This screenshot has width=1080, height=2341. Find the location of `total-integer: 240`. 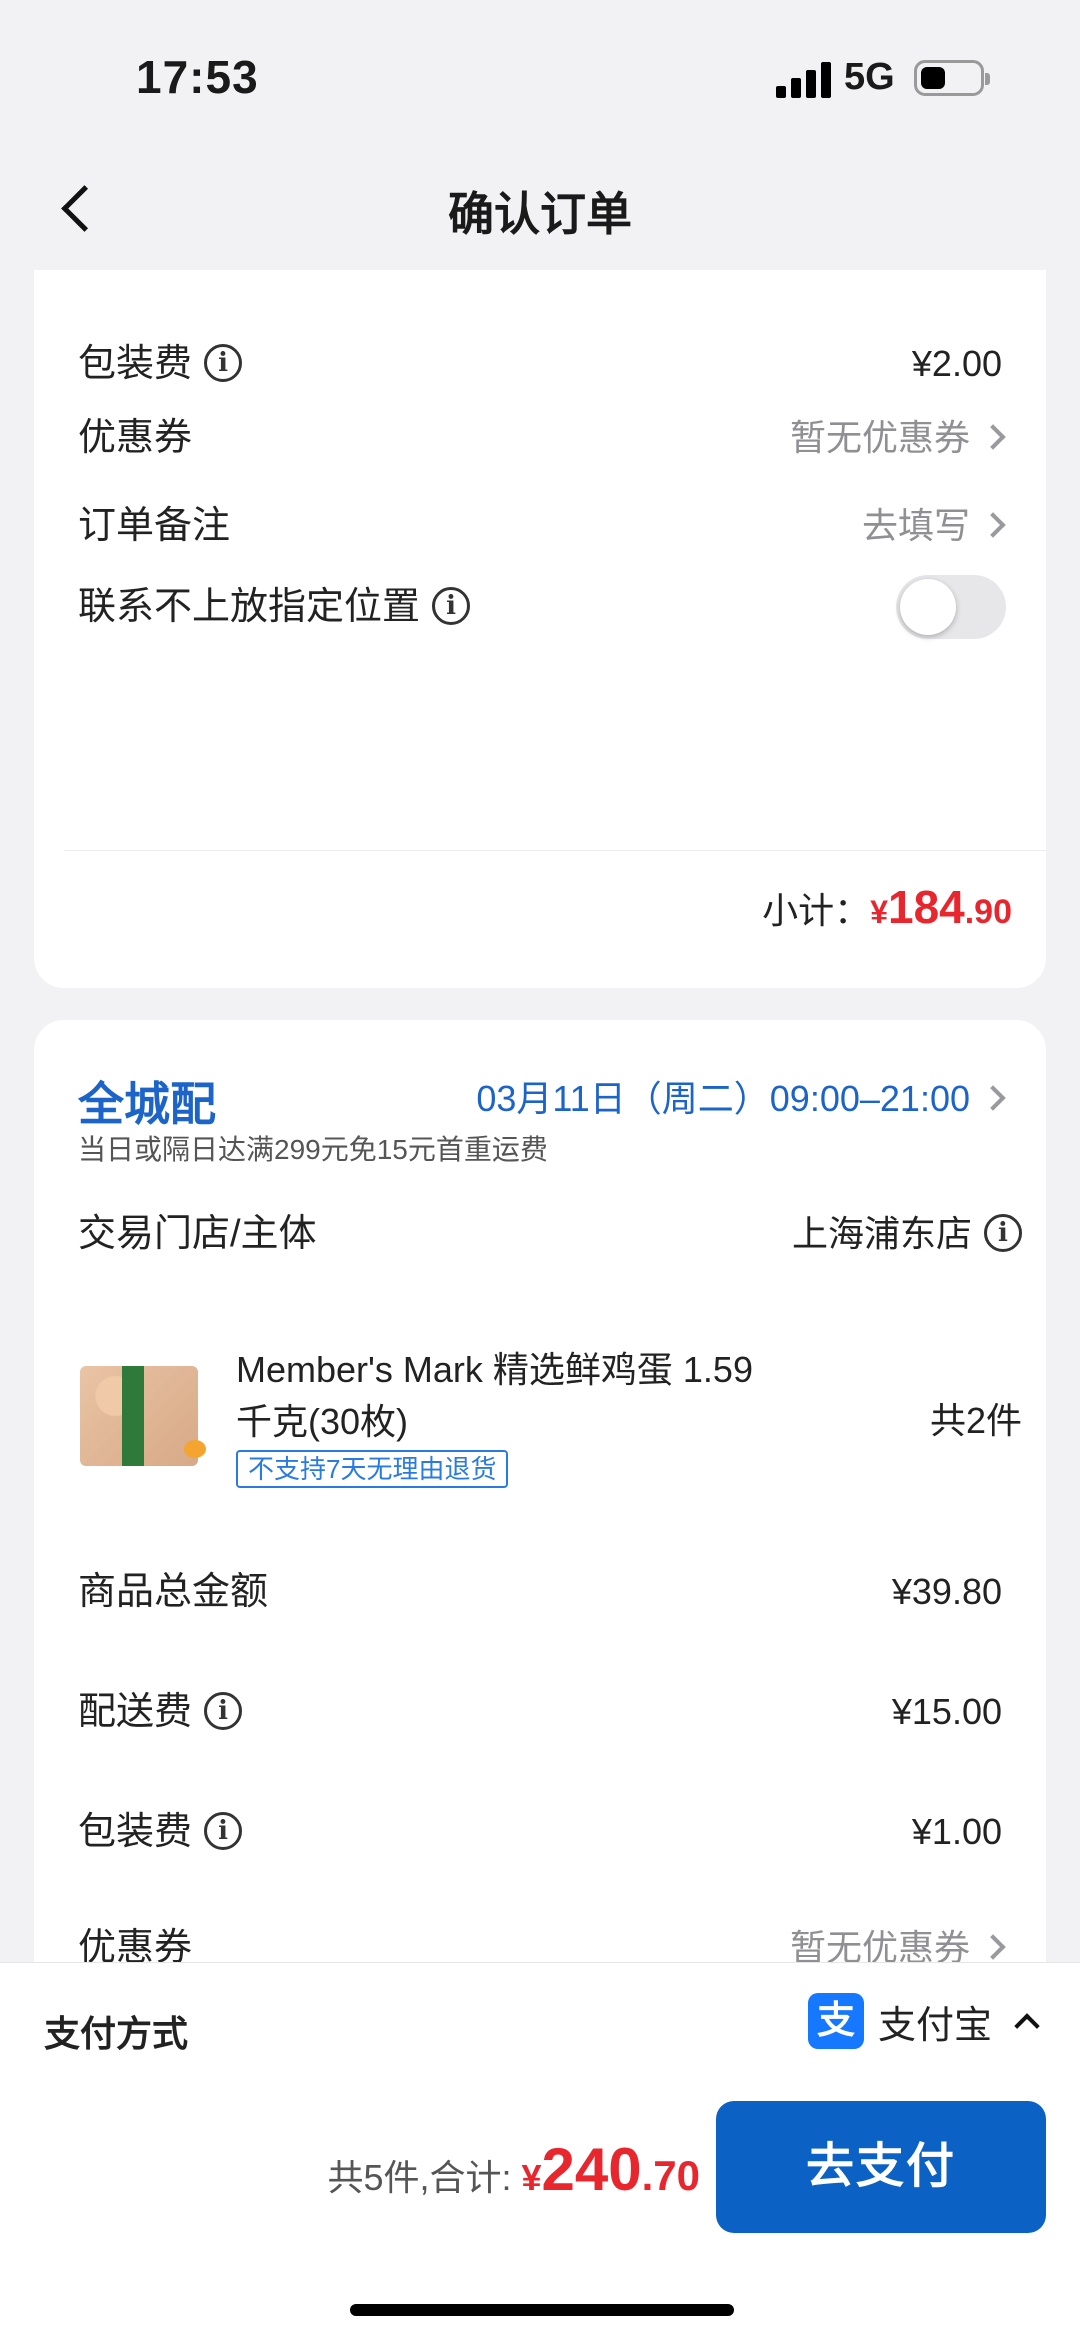

total-integer: 240 is located at coordinates (591, 2169).